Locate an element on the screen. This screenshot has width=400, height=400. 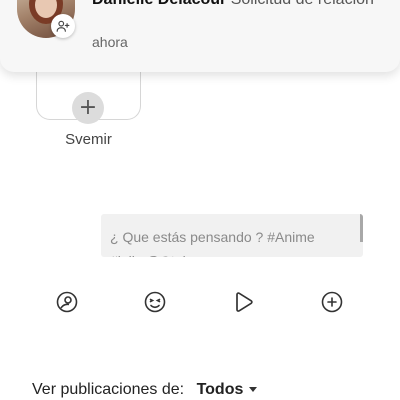
filter-value: Todos is located at coordinates (220, 389).